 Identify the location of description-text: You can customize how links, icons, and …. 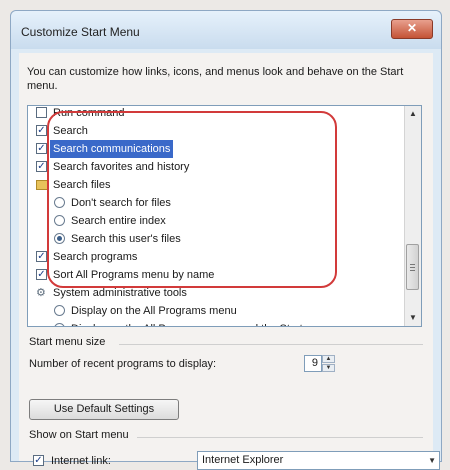
(215, 79).